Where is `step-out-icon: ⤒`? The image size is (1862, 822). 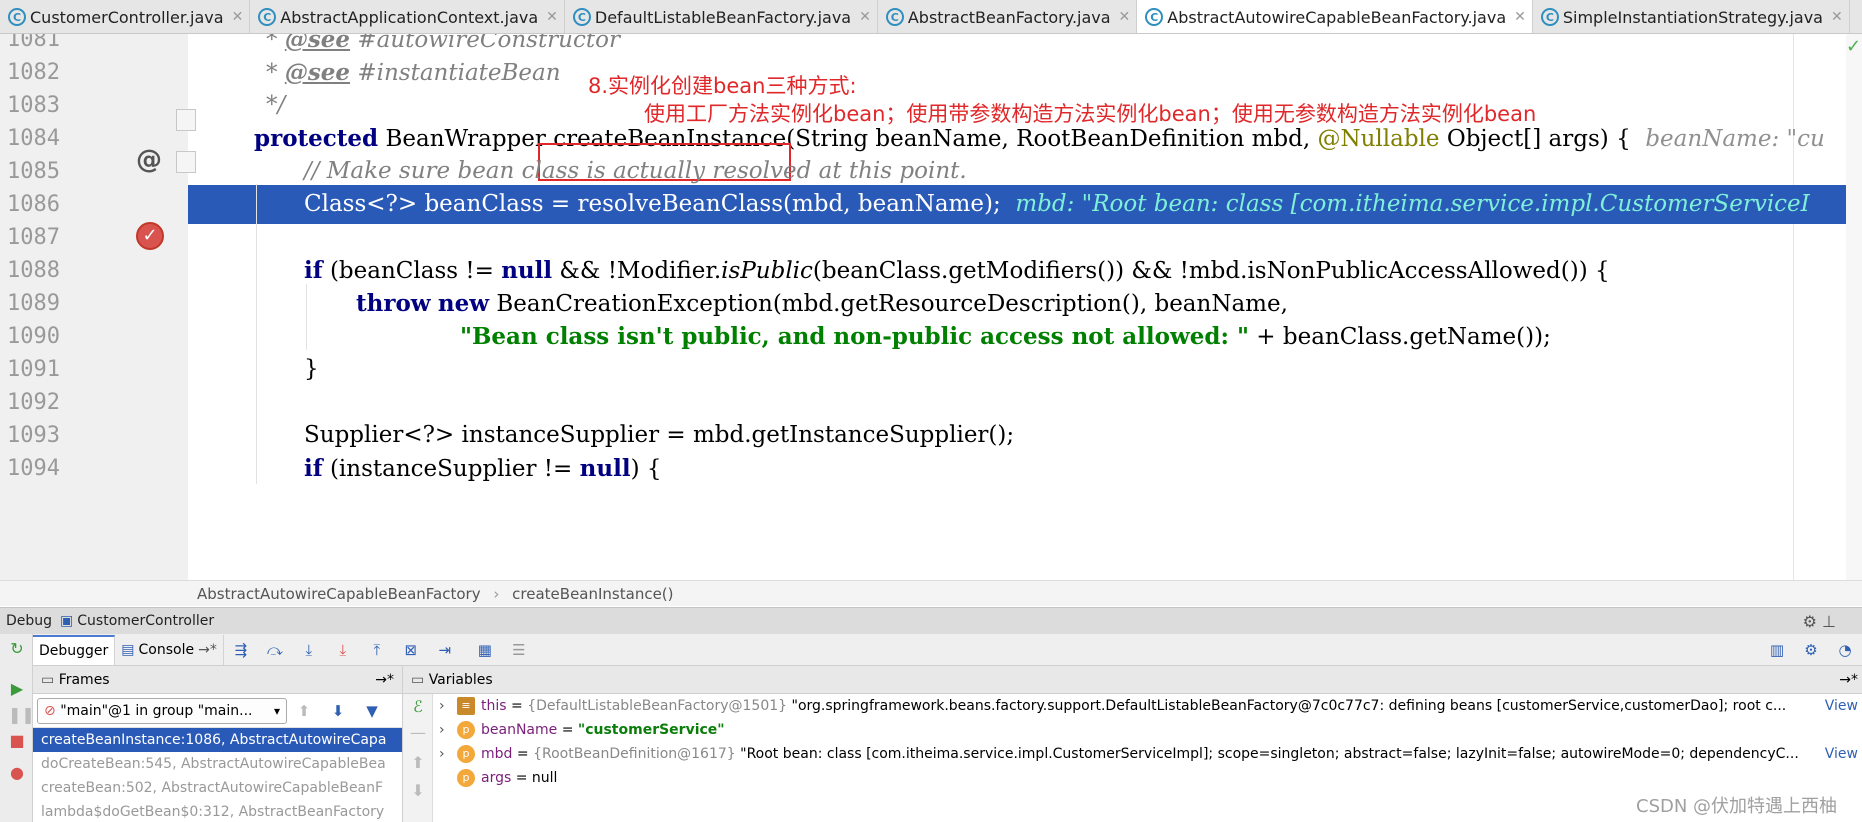 step-out-icon: ⤒ is located at coordinates (377, 650).